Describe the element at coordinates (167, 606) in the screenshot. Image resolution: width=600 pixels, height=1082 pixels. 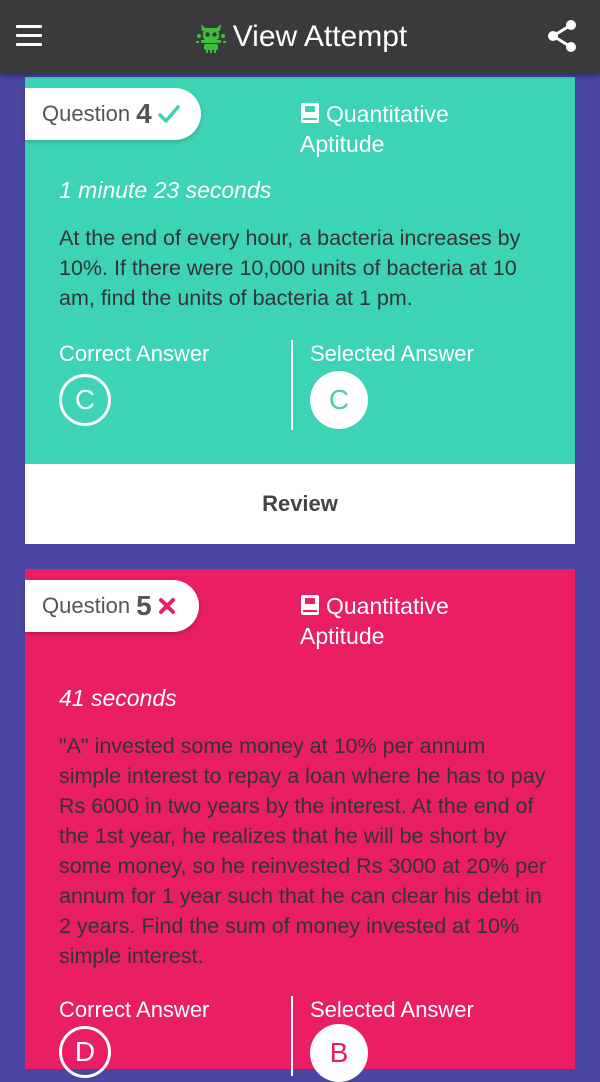
I see `cross-icon` at that location.